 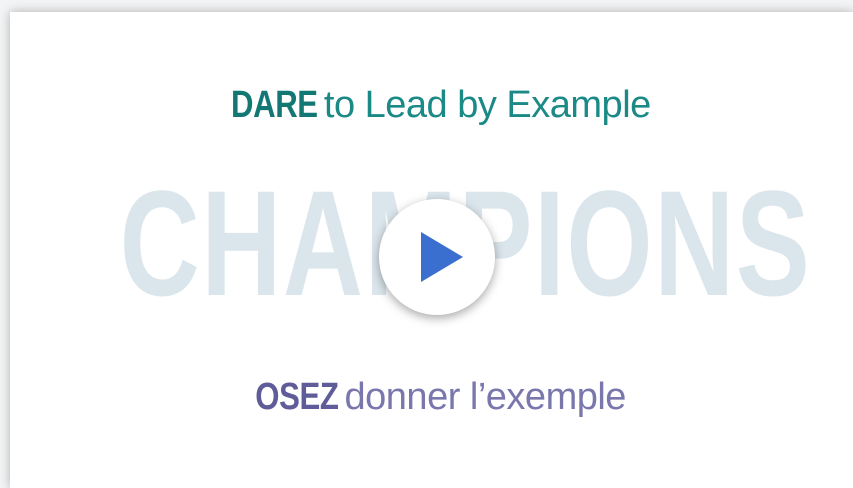 I want to click on french-tagline: OSEZ donner l’exemple, so click(x=431, y=397).